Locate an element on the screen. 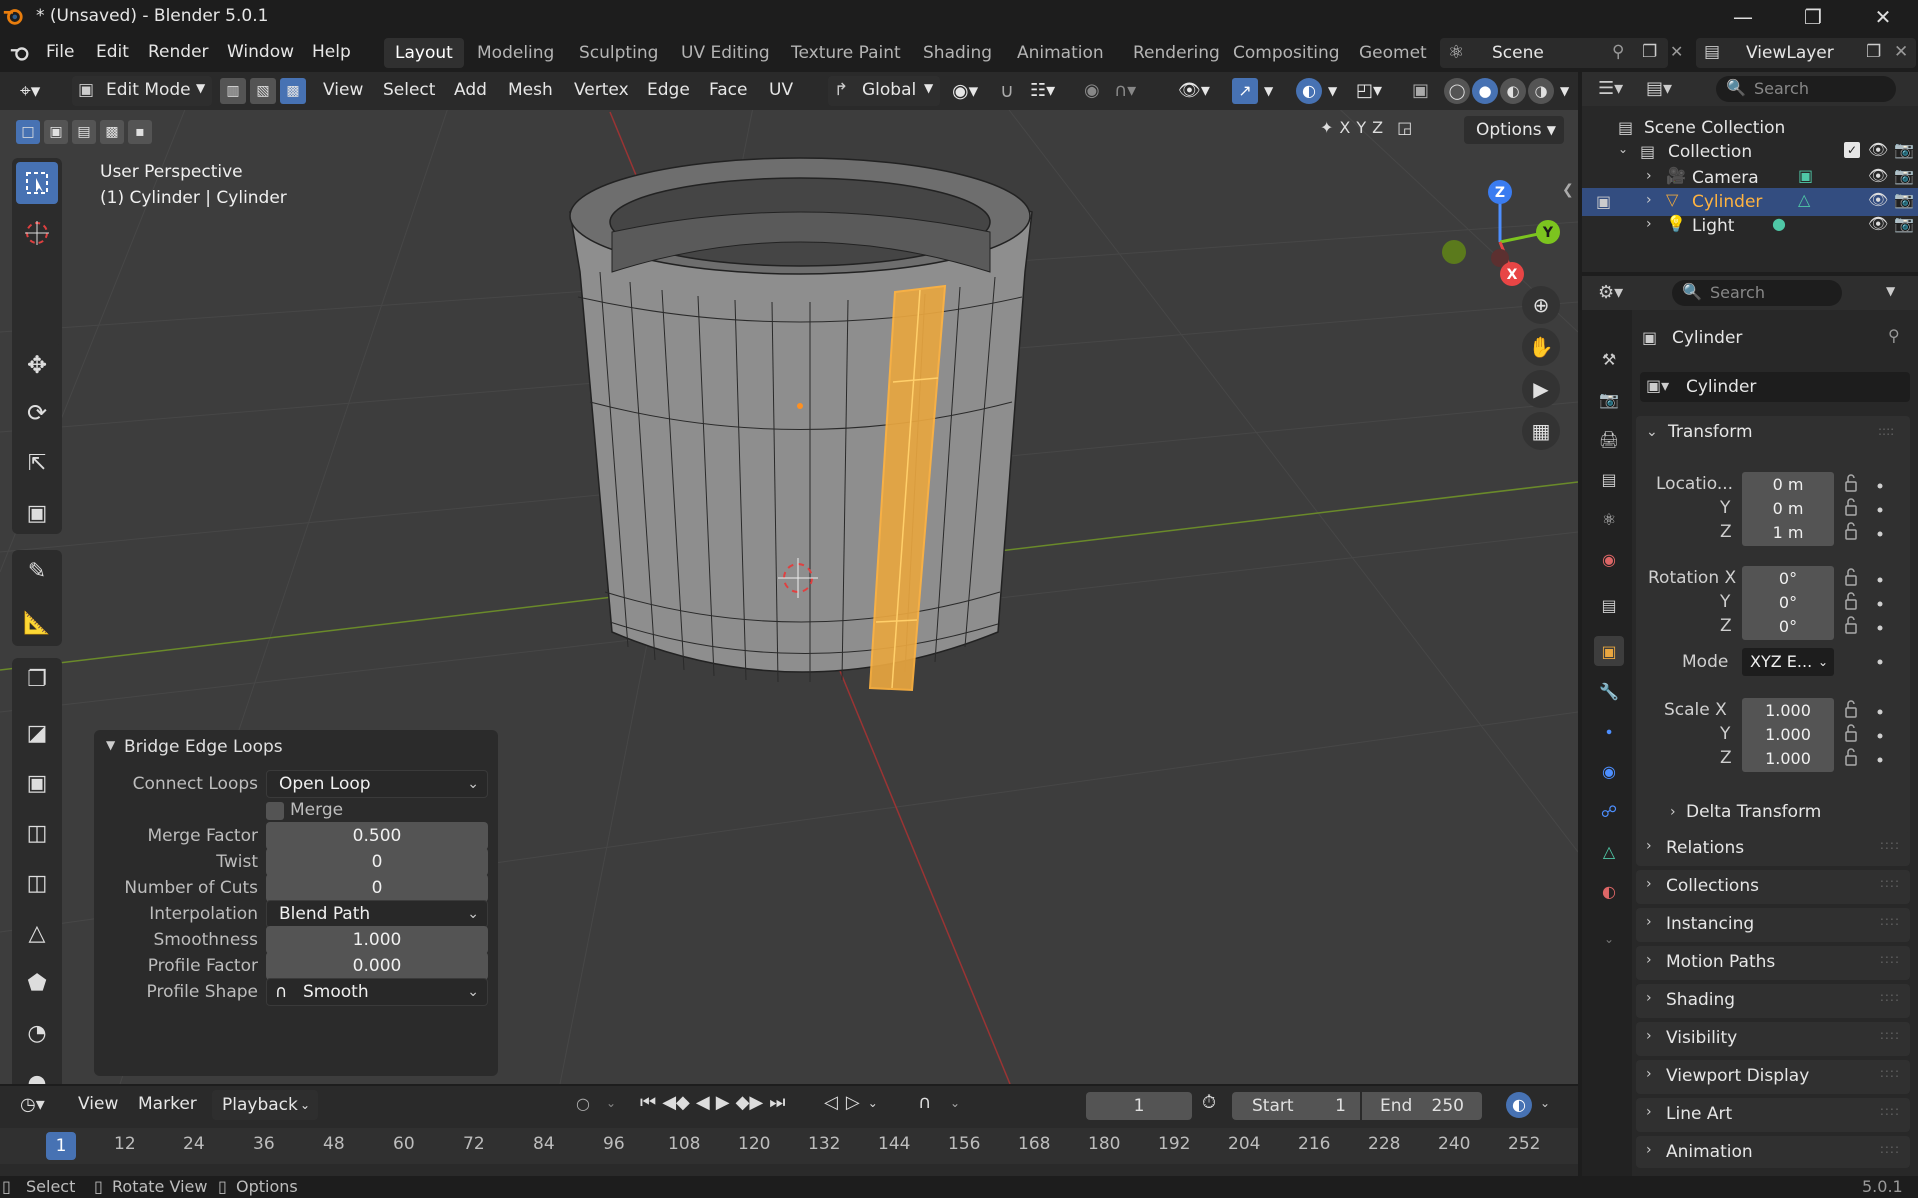 This screenshot has width=1918, height=1198. transform-title: Transform is located at coordinates (1710, 432).